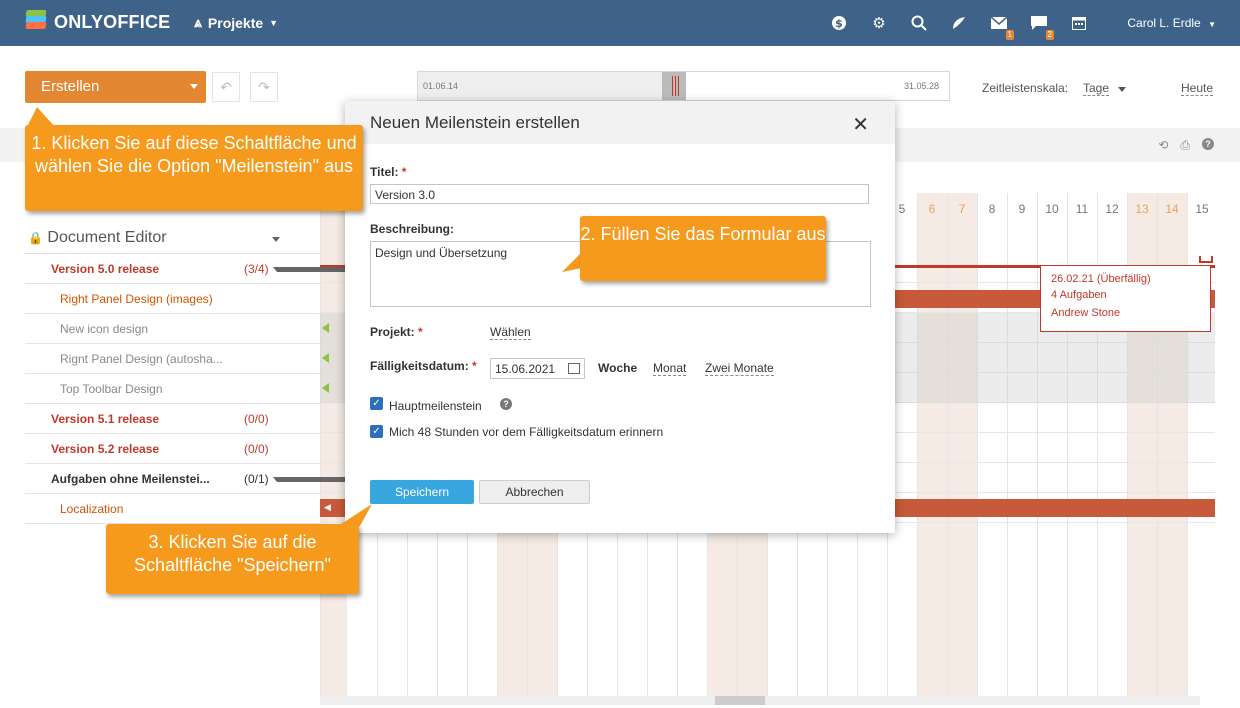  I want to click on onlyoffice-logo: ONLYOFFICE, so click(97, 22).